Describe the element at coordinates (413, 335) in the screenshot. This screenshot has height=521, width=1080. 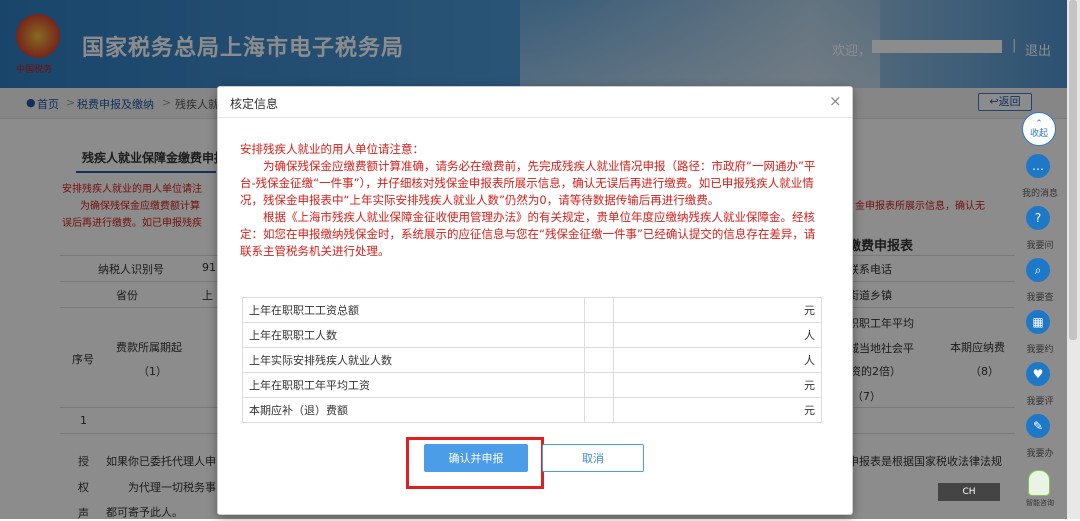
I see `row-label: 上年在职职工人数` at that location.